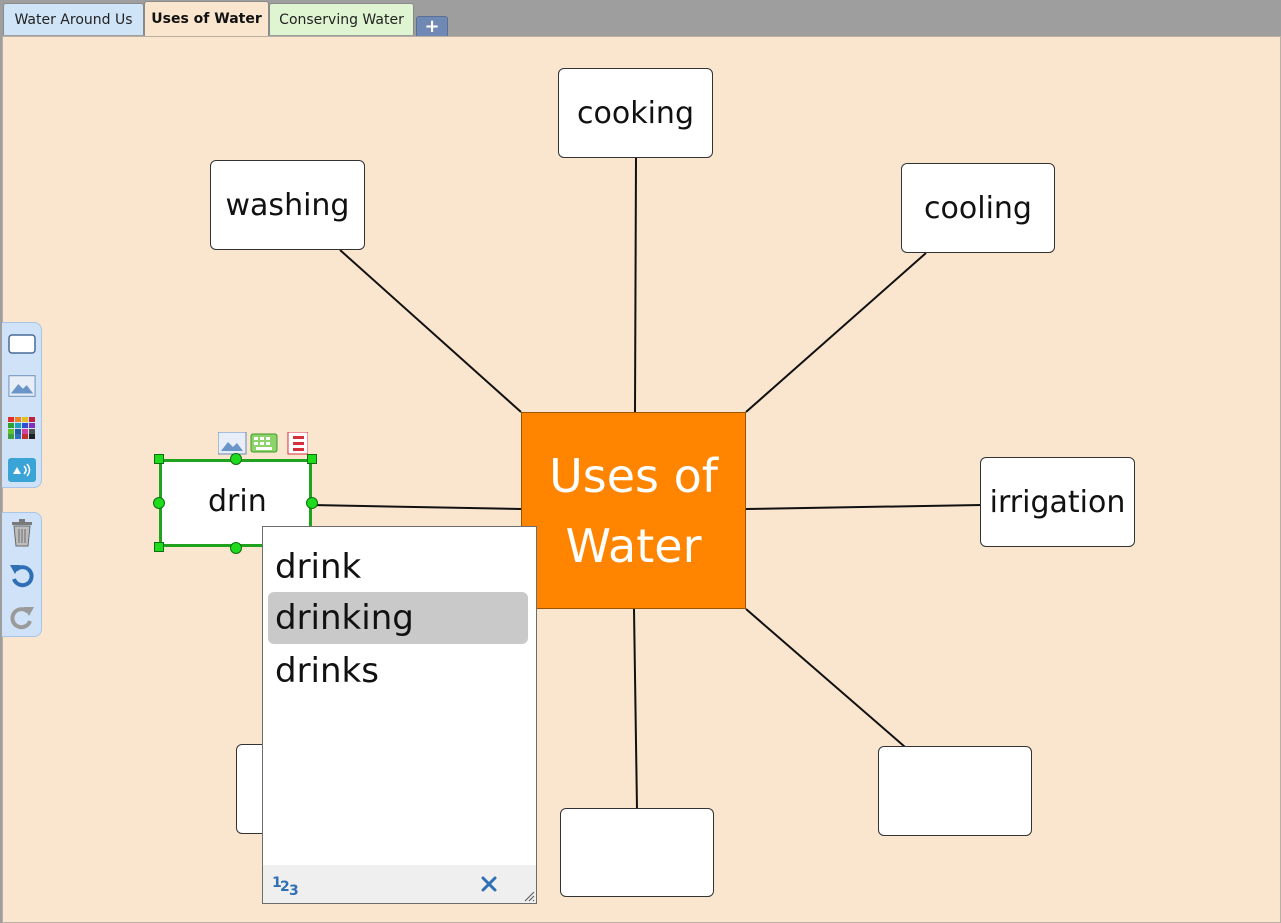  I want to click on node-cooling: cooling, so click(978, 208).